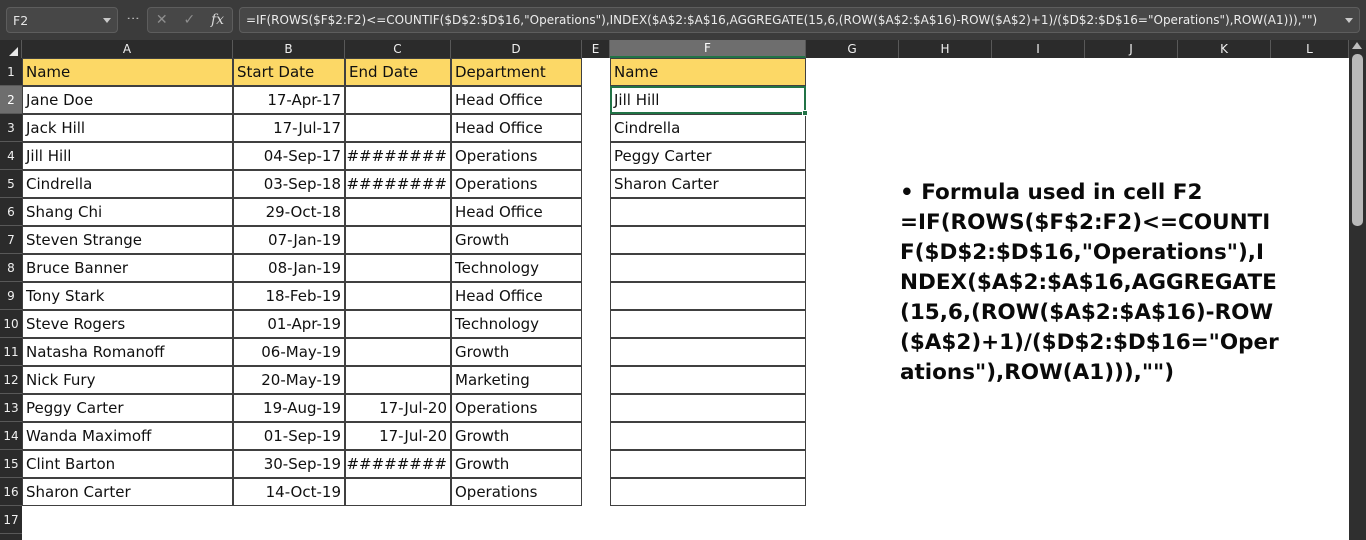  What do you see at coordinates (289, 268) in the screenshot?
I see `table-row: 08-Jan-19` at bounding box center [289, 268].